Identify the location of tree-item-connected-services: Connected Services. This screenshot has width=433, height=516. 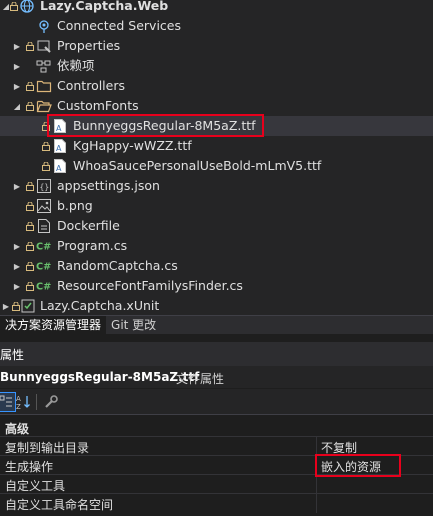
(216, 26).